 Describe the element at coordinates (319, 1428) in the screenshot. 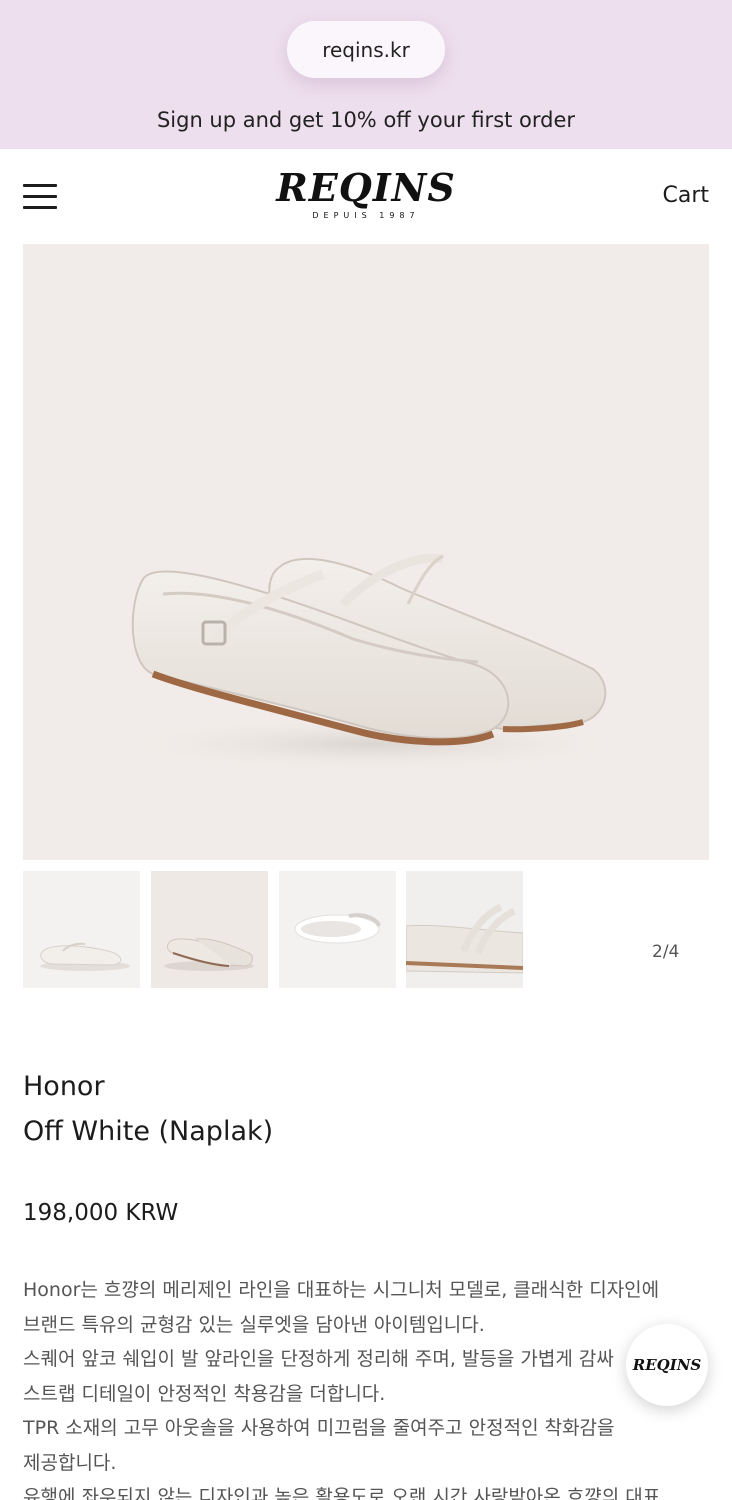

I see `description-line: TPR 소재의 고무 아웃솔을 사용하여 미끄럼을 줄여주고 안정적인 착화감을` at that location.